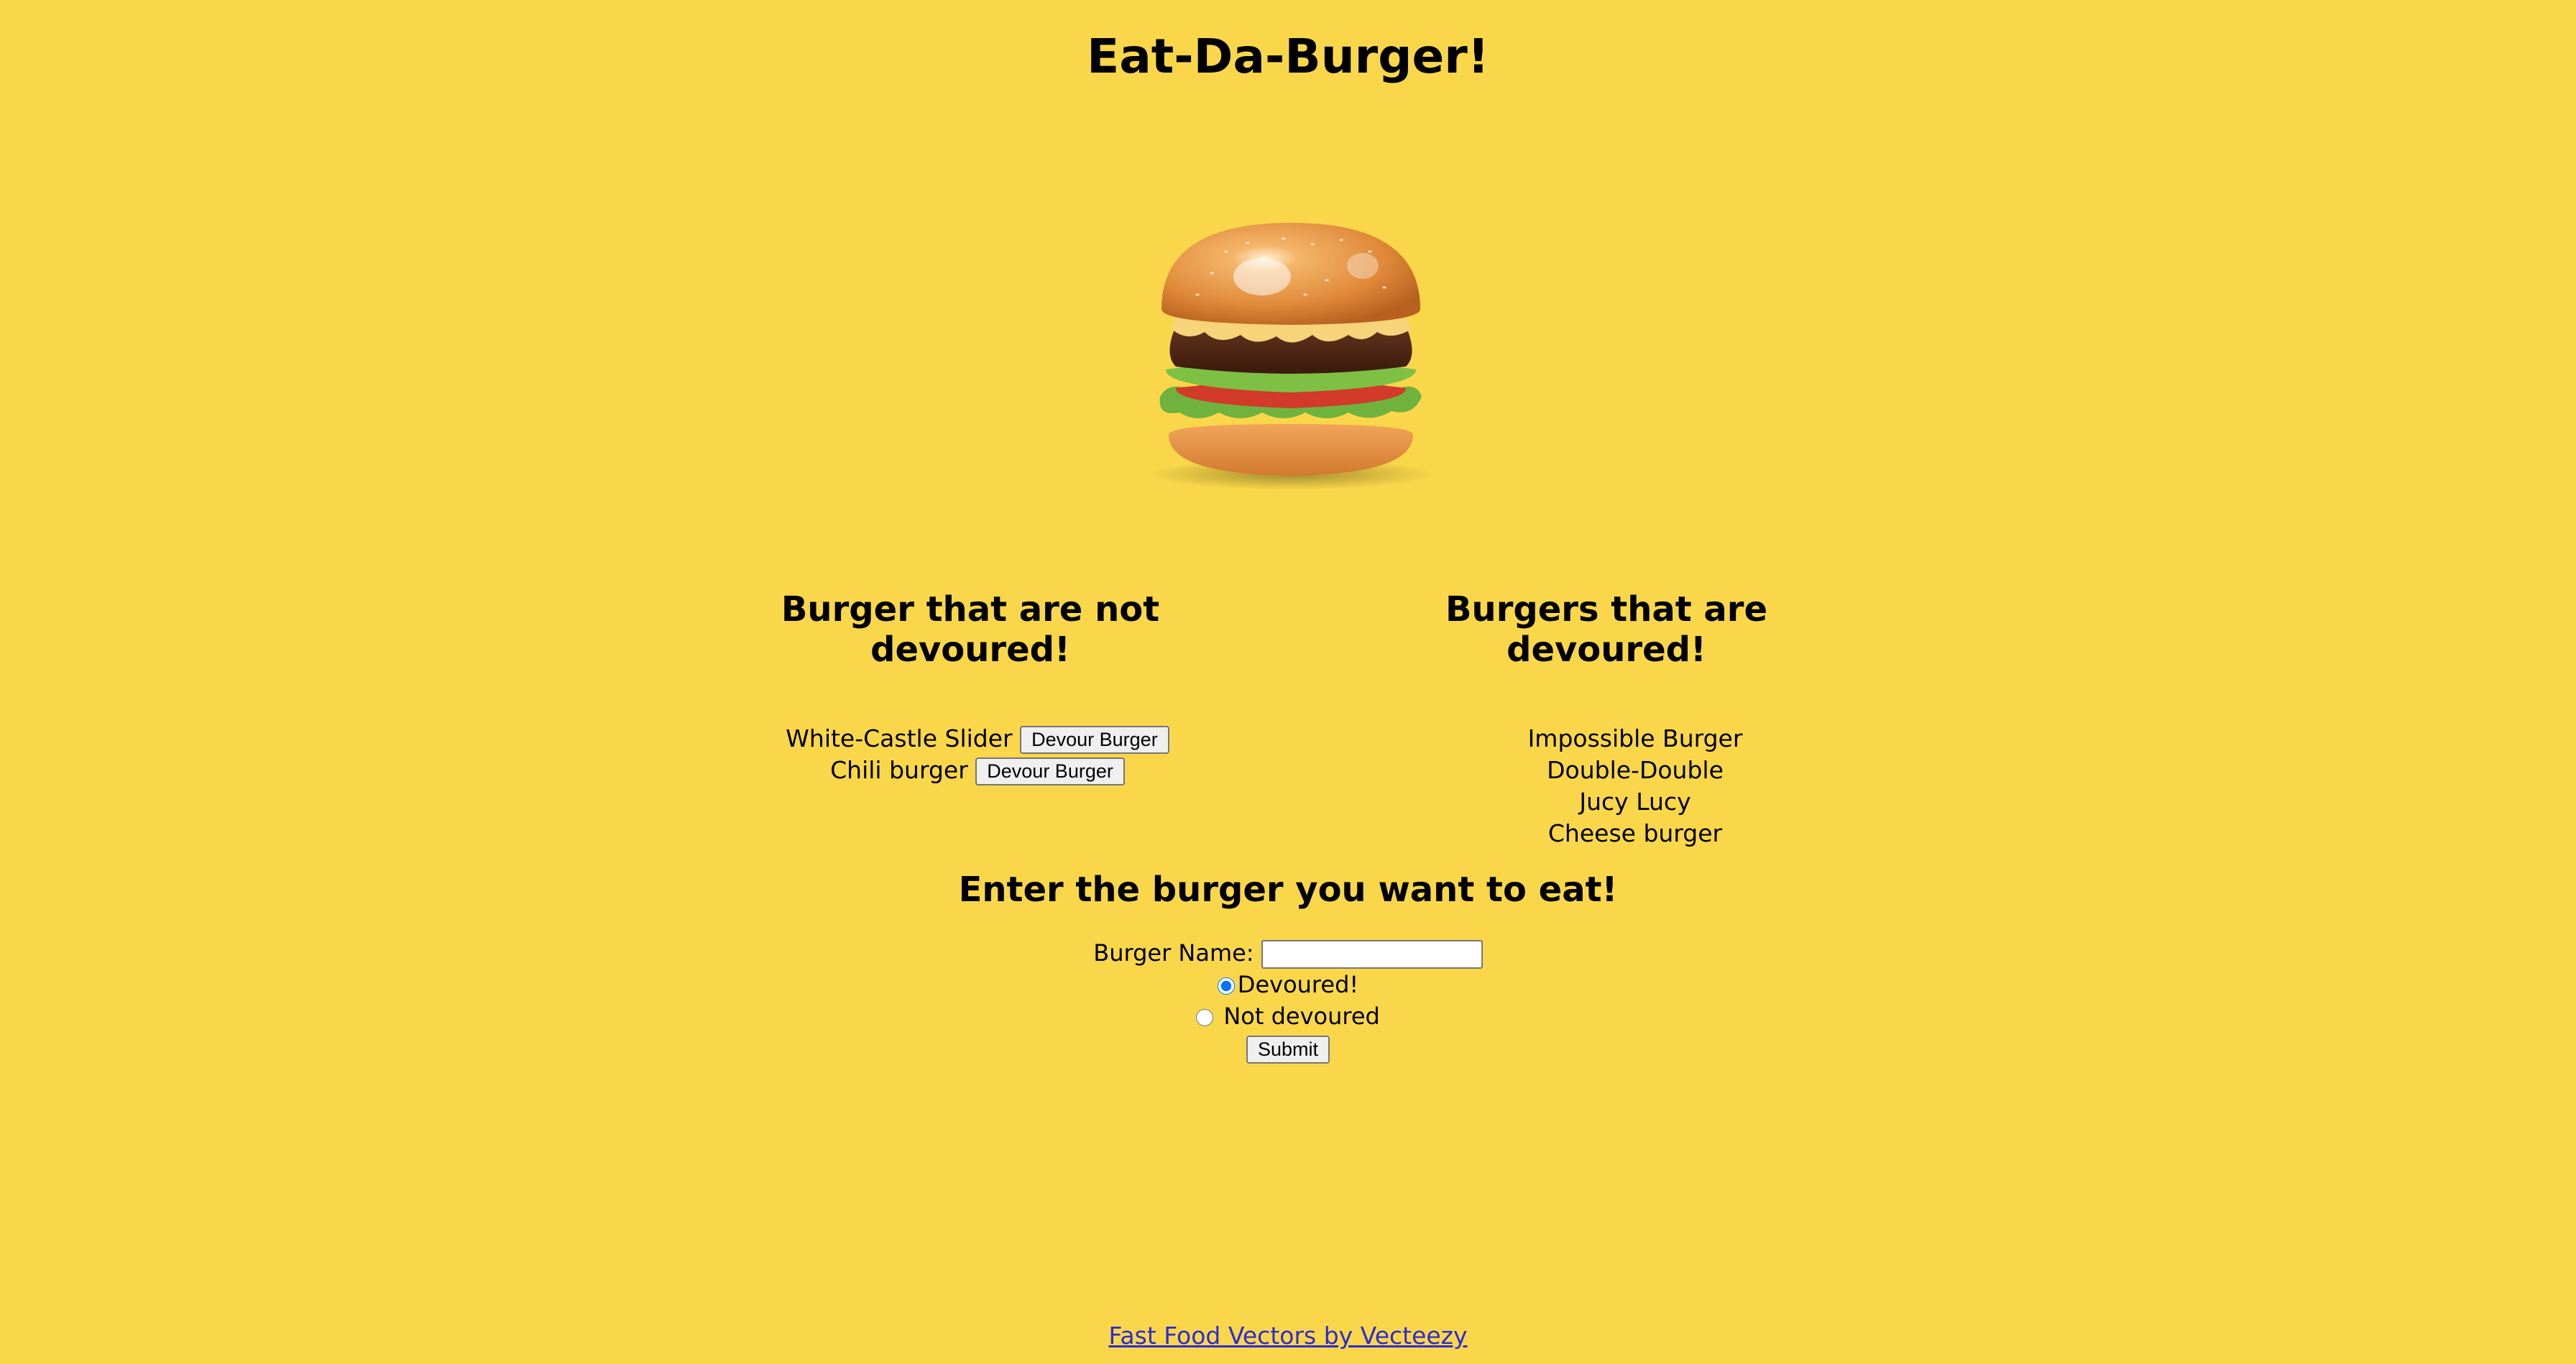 Image resolution: width=2576 pixels, height=1364 pixels. Describe the element at coordinates (1226, 986) in the screenshot. I see `devoured-radio` at that location.